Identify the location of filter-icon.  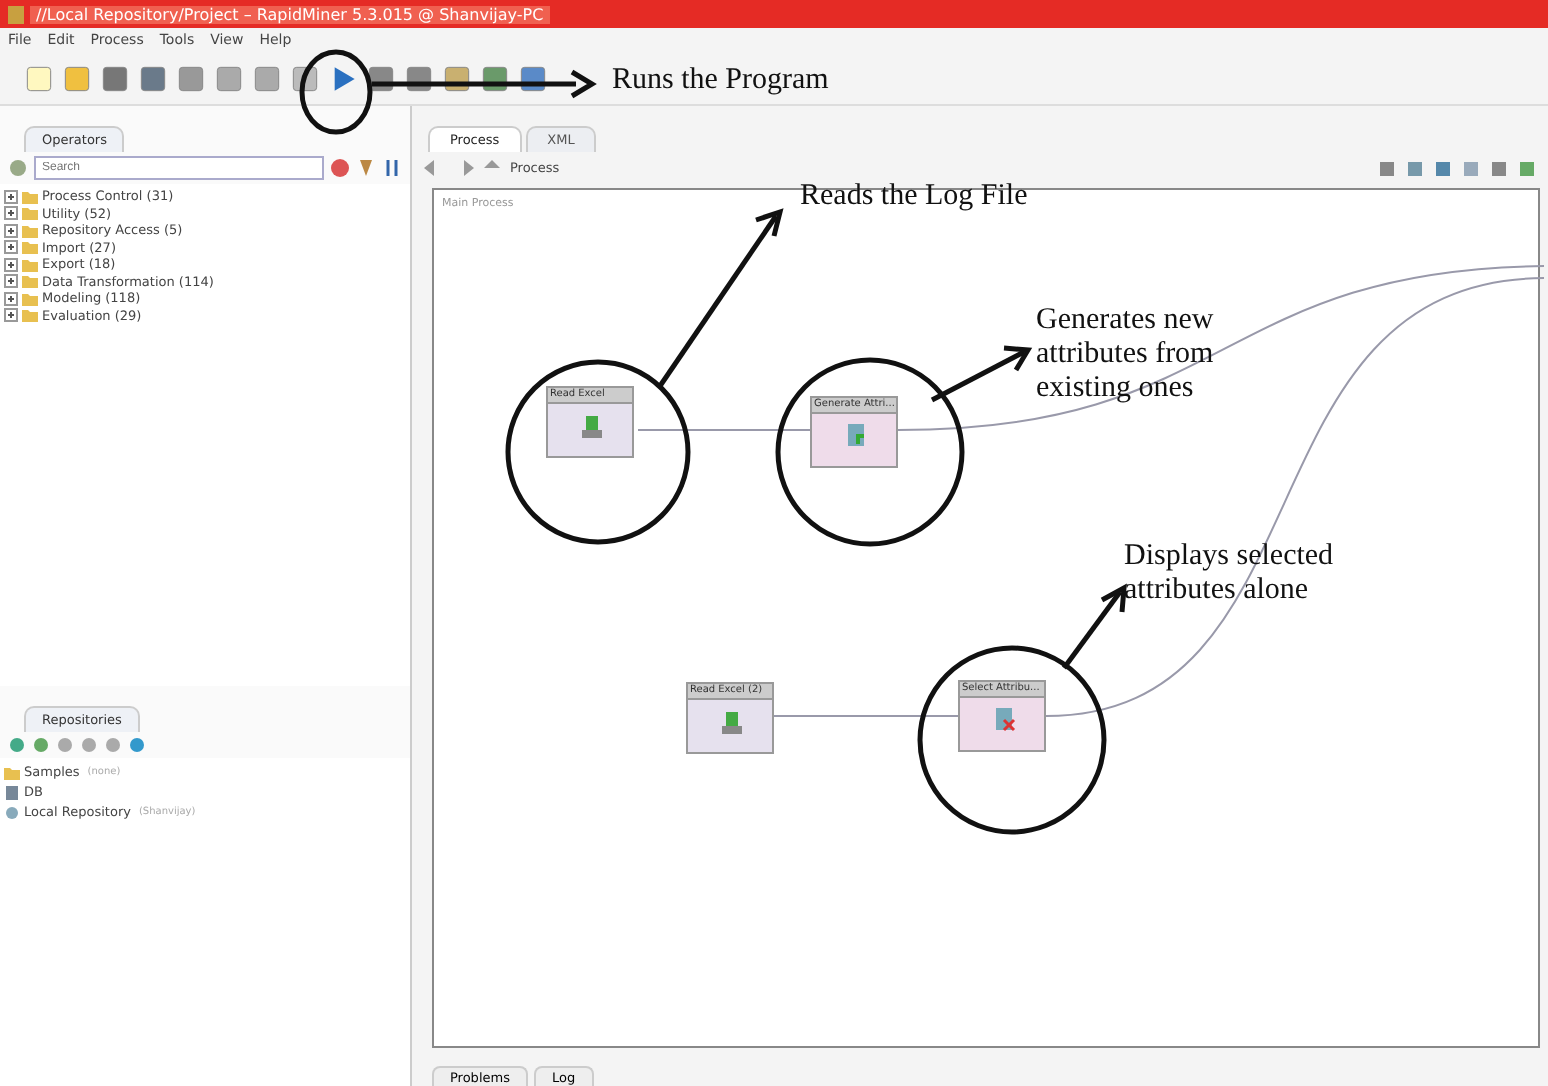
(366, 168).